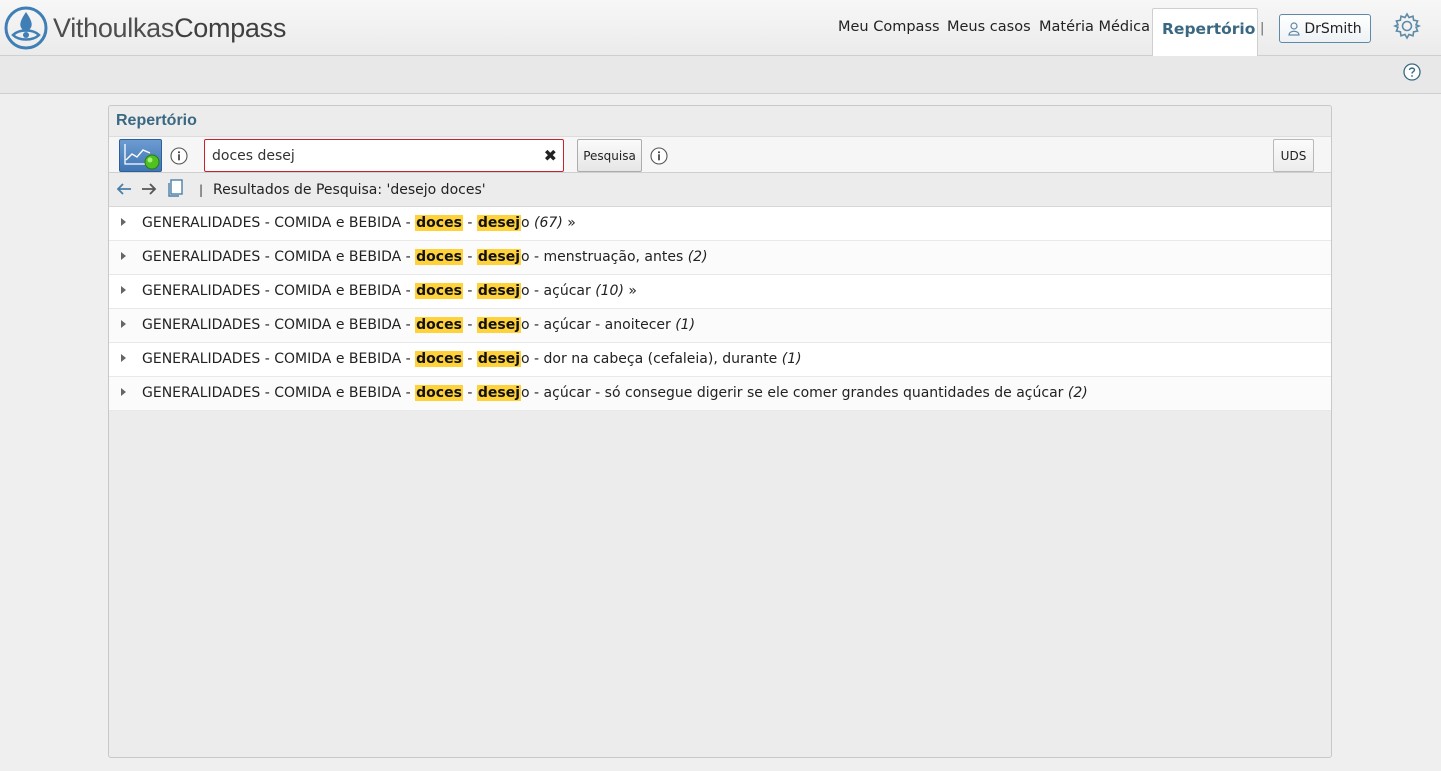 This screenshot has width=1441, height=771. I want to click on forward-arrow-icon, so click(149, 189).